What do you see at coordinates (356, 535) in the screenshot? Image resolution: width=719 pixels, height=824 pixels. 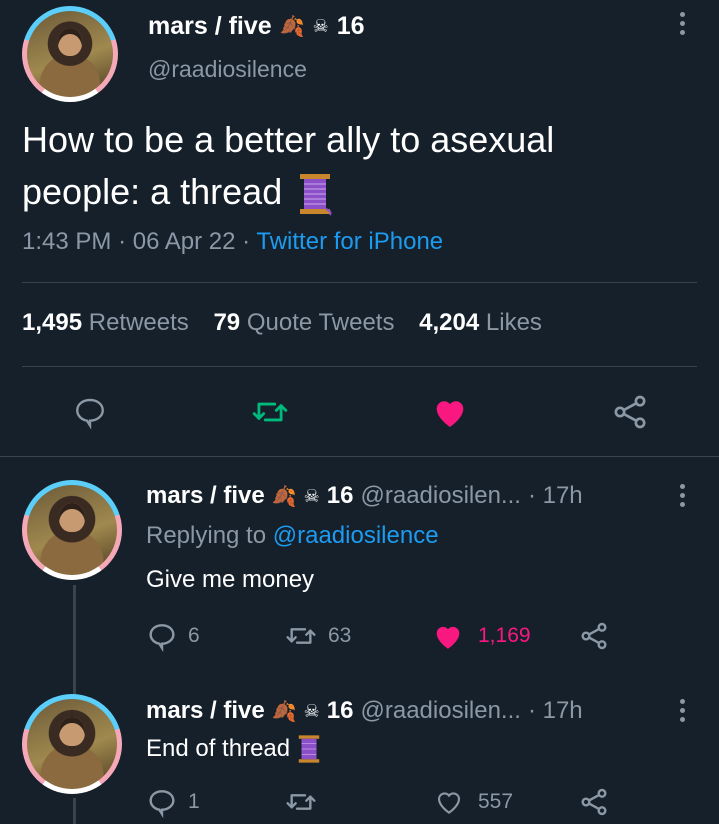 I see `replying-to-link: @raadiosilence` at bounding box center [356, 535].